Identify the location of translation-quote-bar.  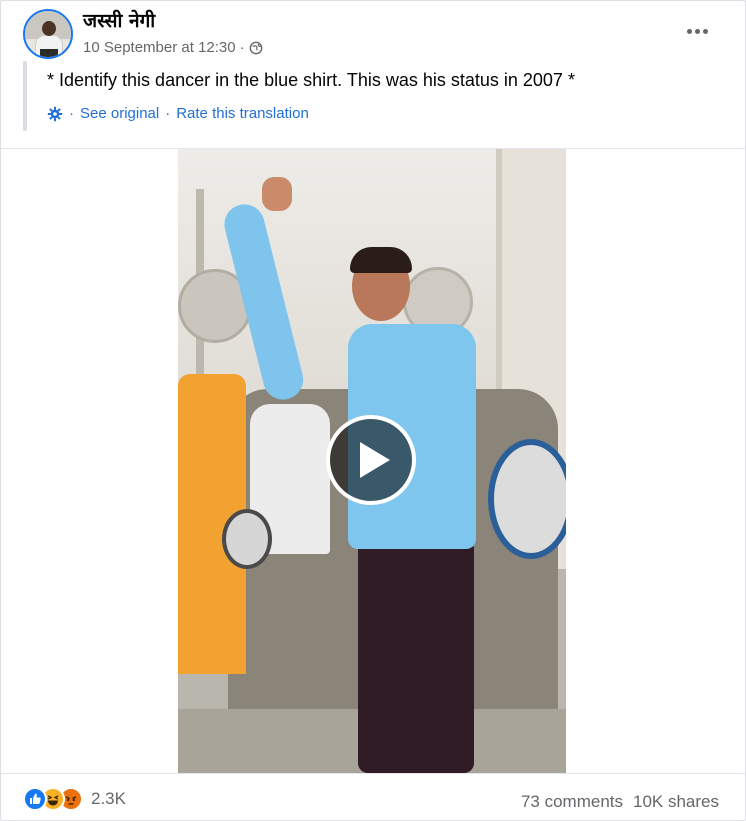
(25, 96).